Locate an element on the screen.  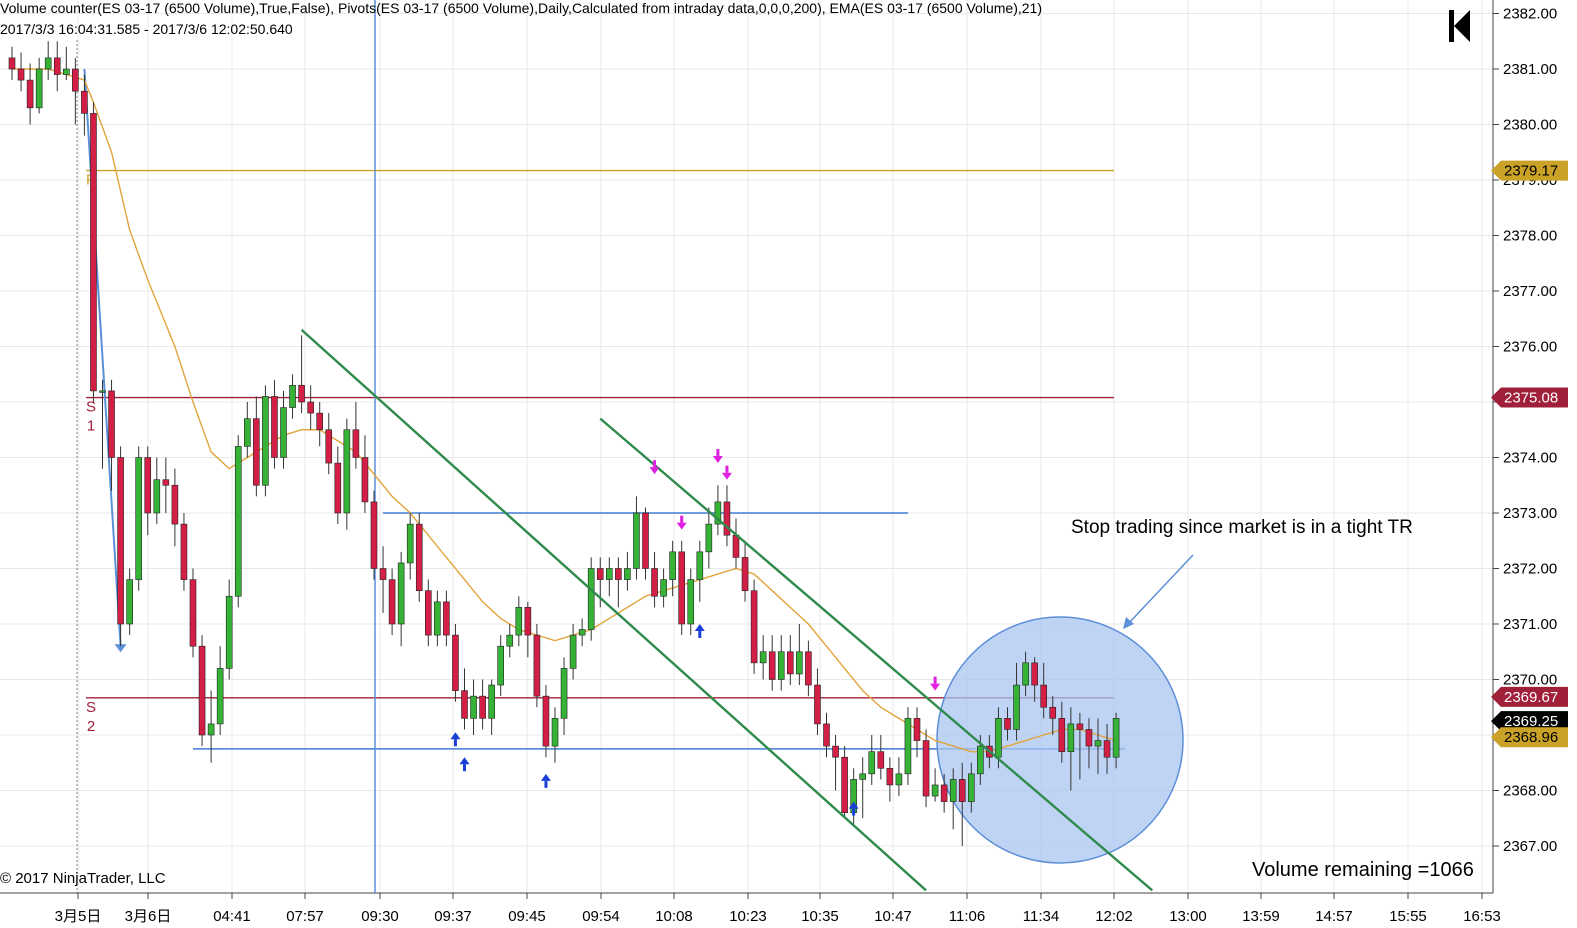
x-tick-label: 09:45 is located at coordinates (527, 916).